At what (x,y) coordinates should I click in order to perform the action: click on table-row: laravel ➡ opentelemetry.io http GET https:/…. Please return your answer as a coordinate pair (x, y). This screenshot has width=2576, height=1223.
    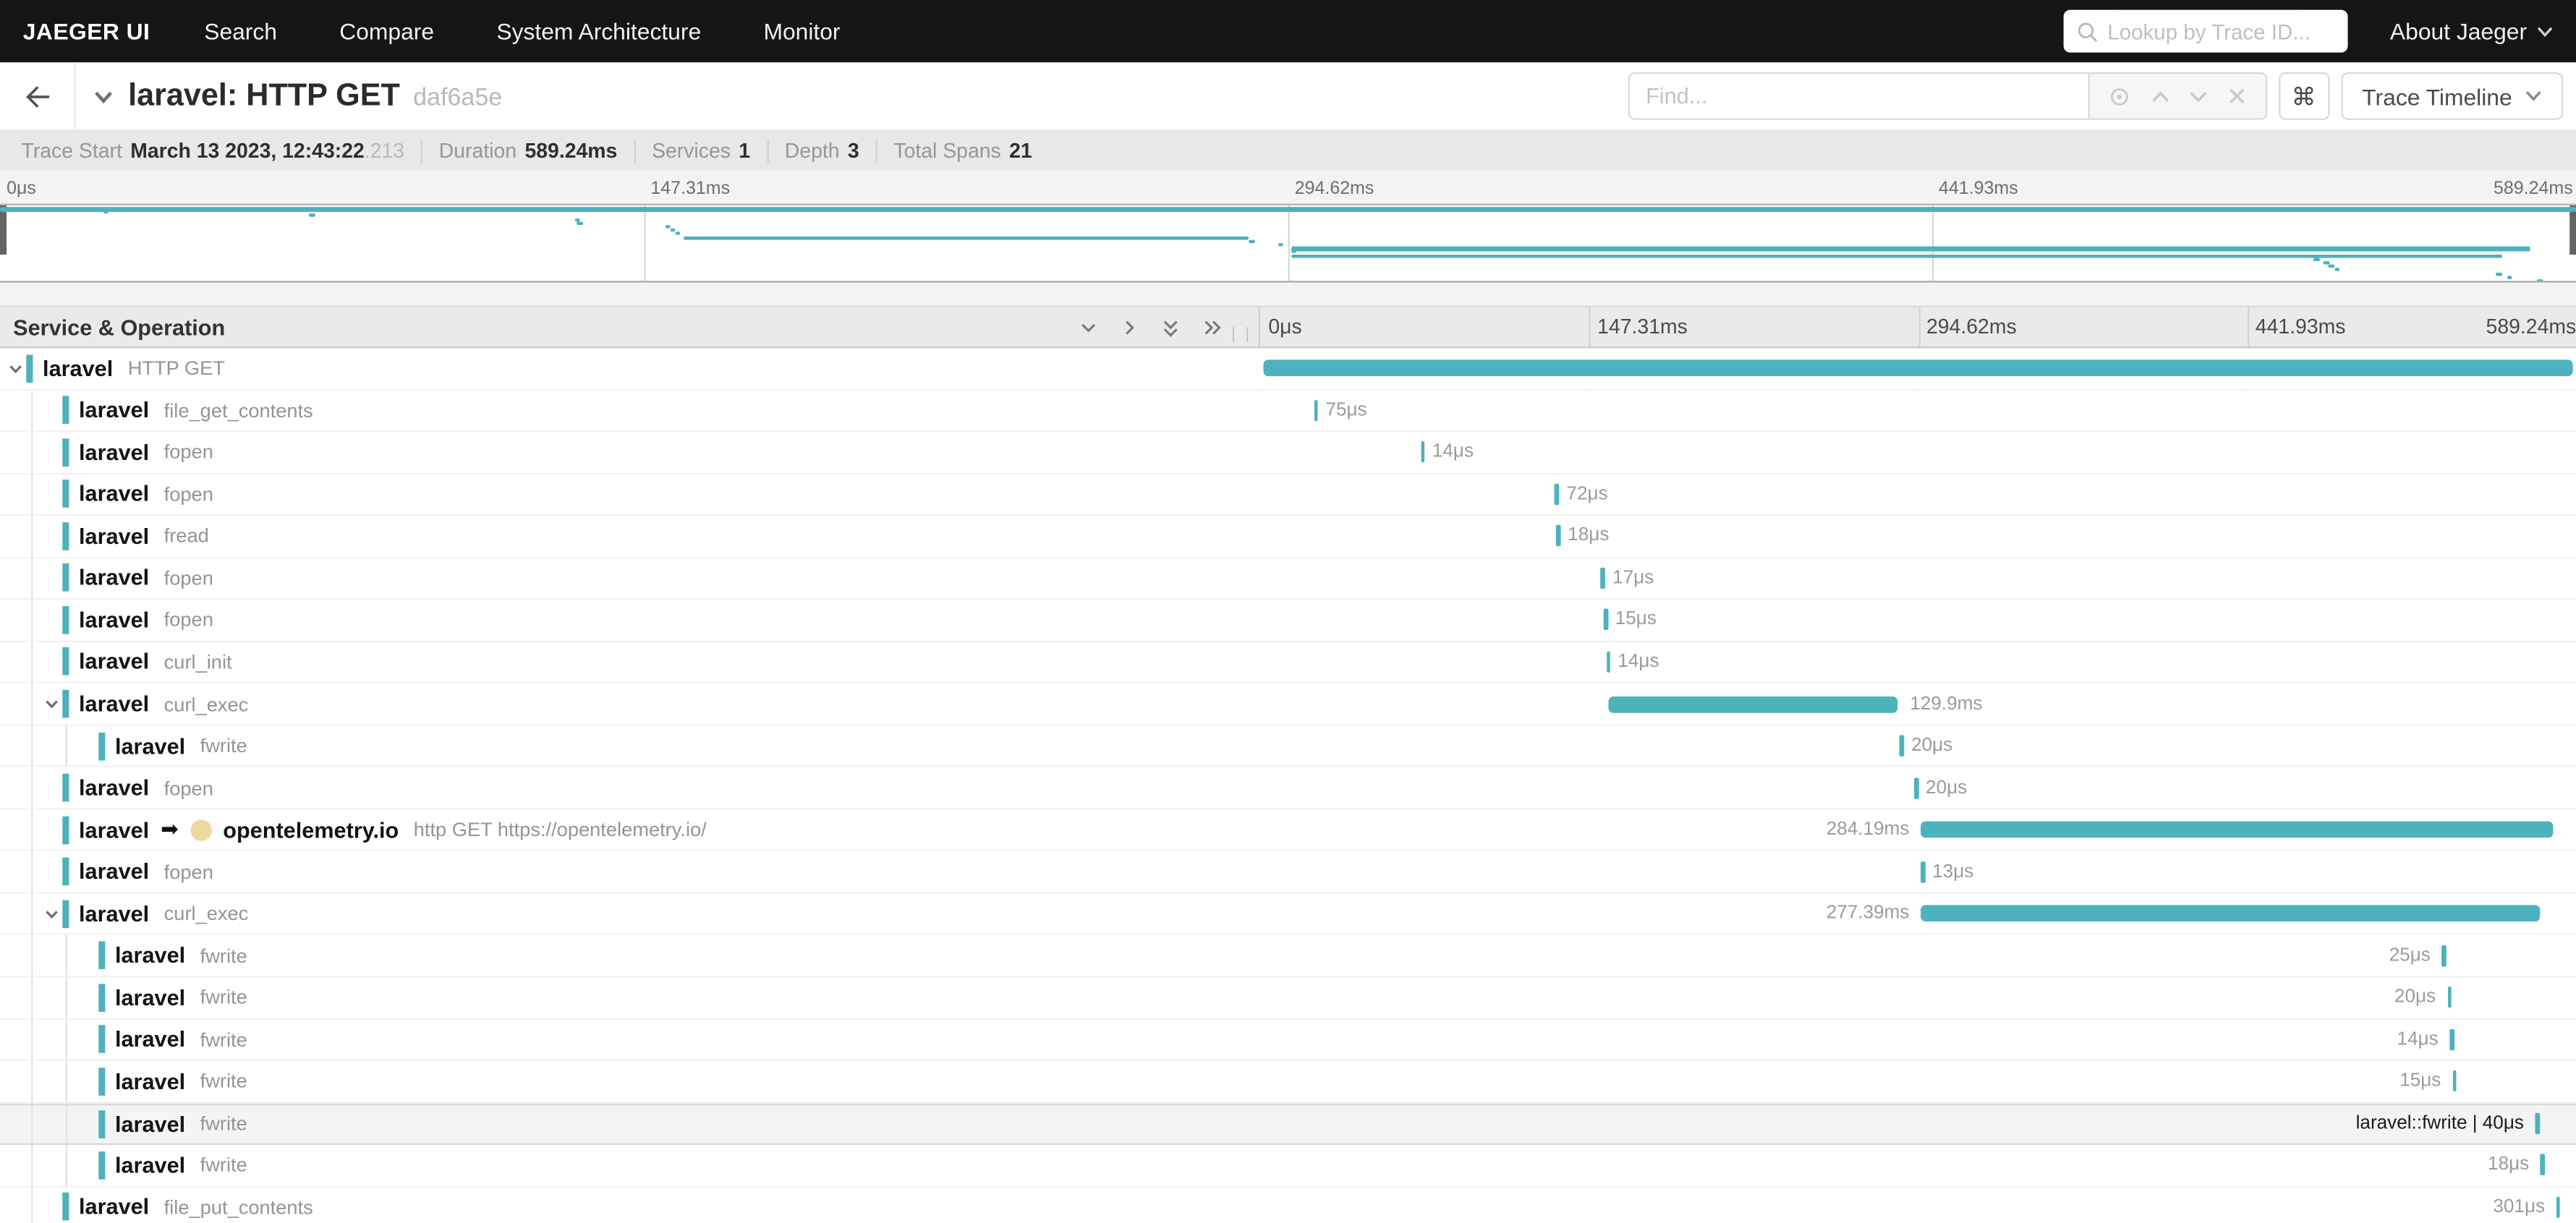
    Looking at the image, I should click on (1288, 830).